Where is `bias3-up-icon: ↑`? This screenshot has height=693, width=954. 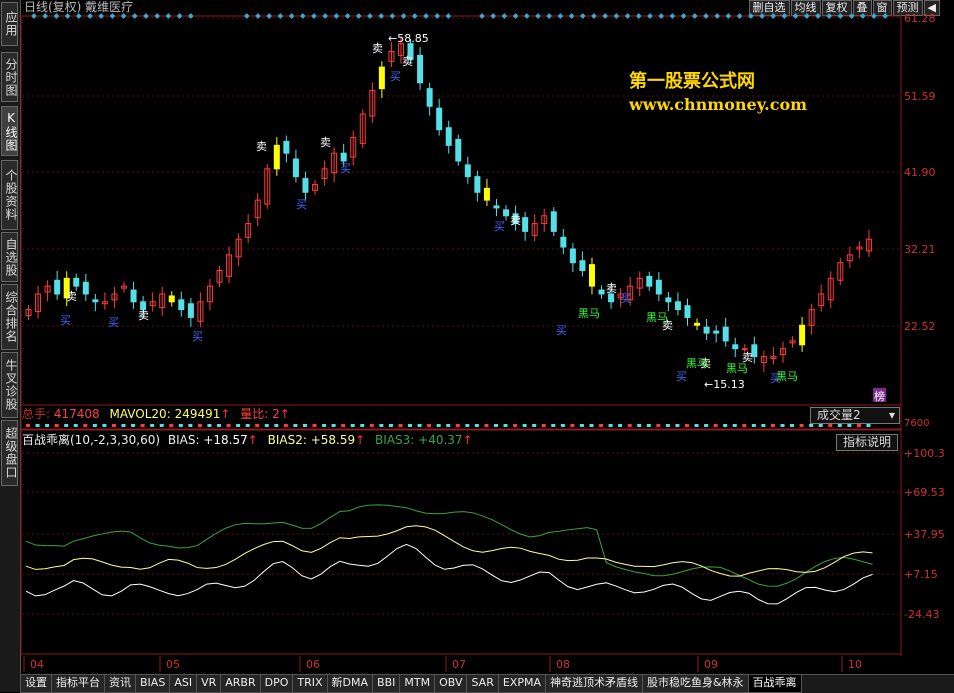 bias3-up-icon: ↑ is located at coordinates (467, 440).